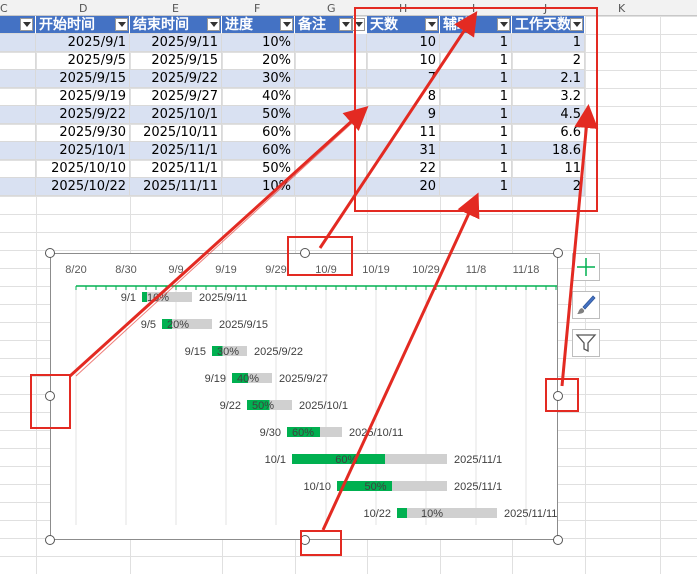  Describe the element at coordinates (83, 115) in the screenshot. I see `start-date-cell: 2025/9/22` at that location.